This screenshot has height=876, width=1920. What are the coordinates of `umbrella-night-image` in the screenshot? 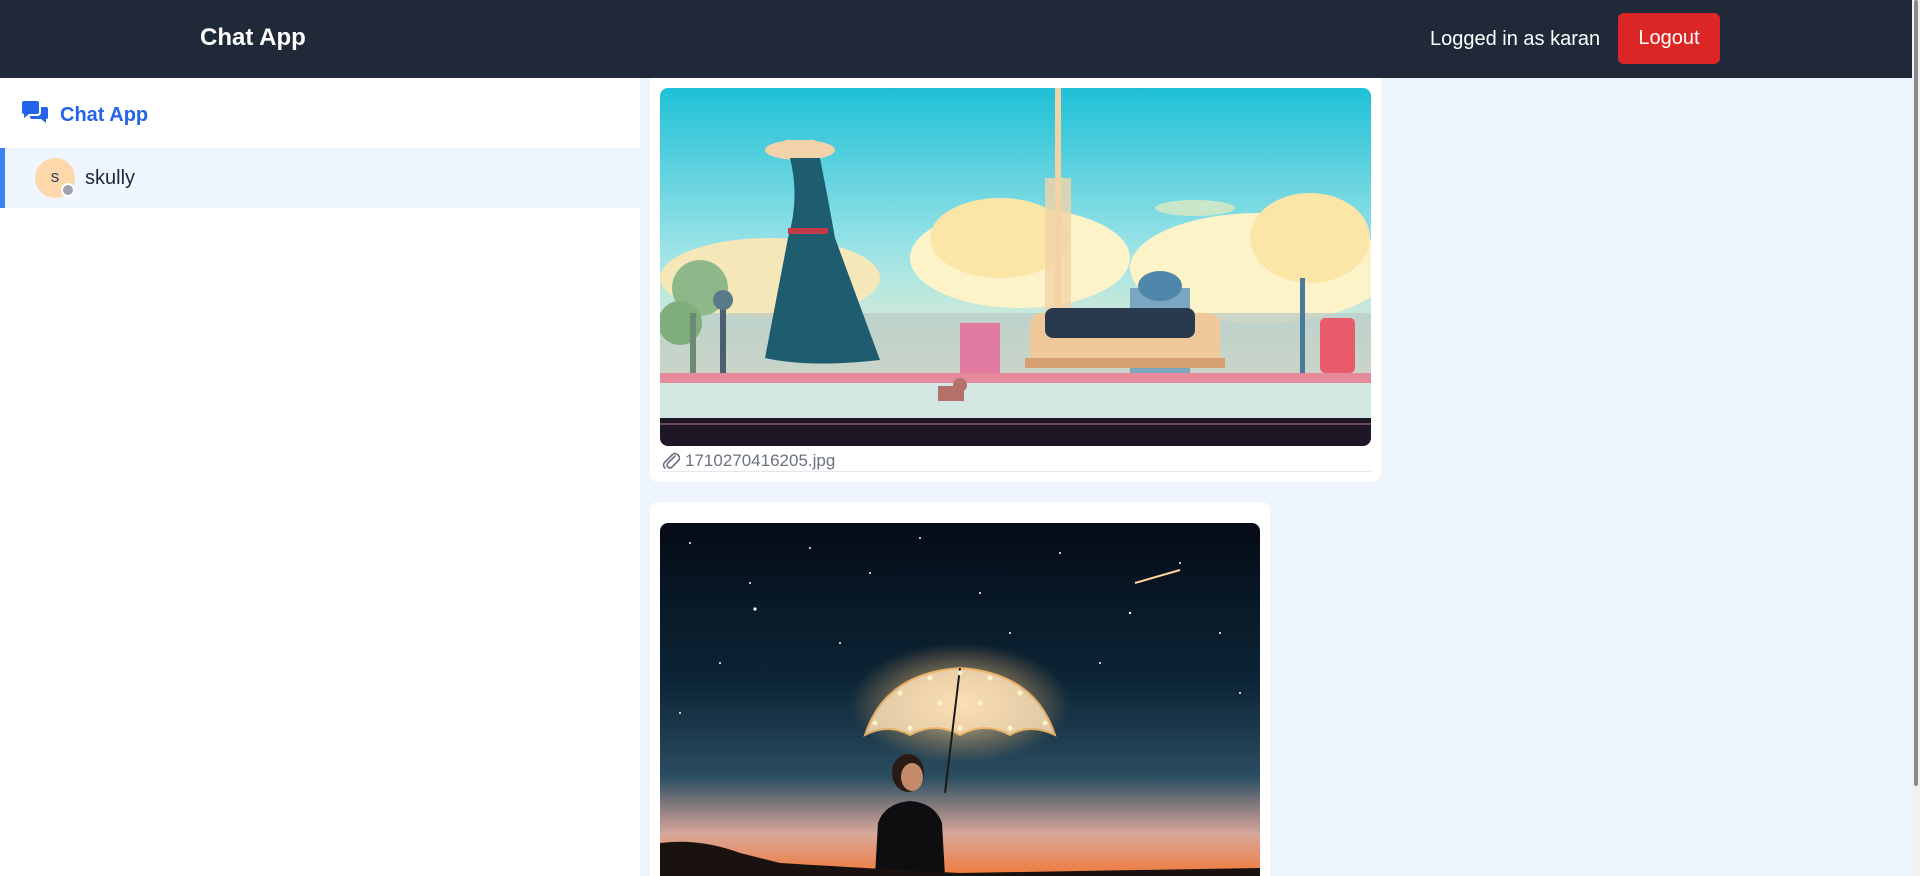 It's located at (960, 699).